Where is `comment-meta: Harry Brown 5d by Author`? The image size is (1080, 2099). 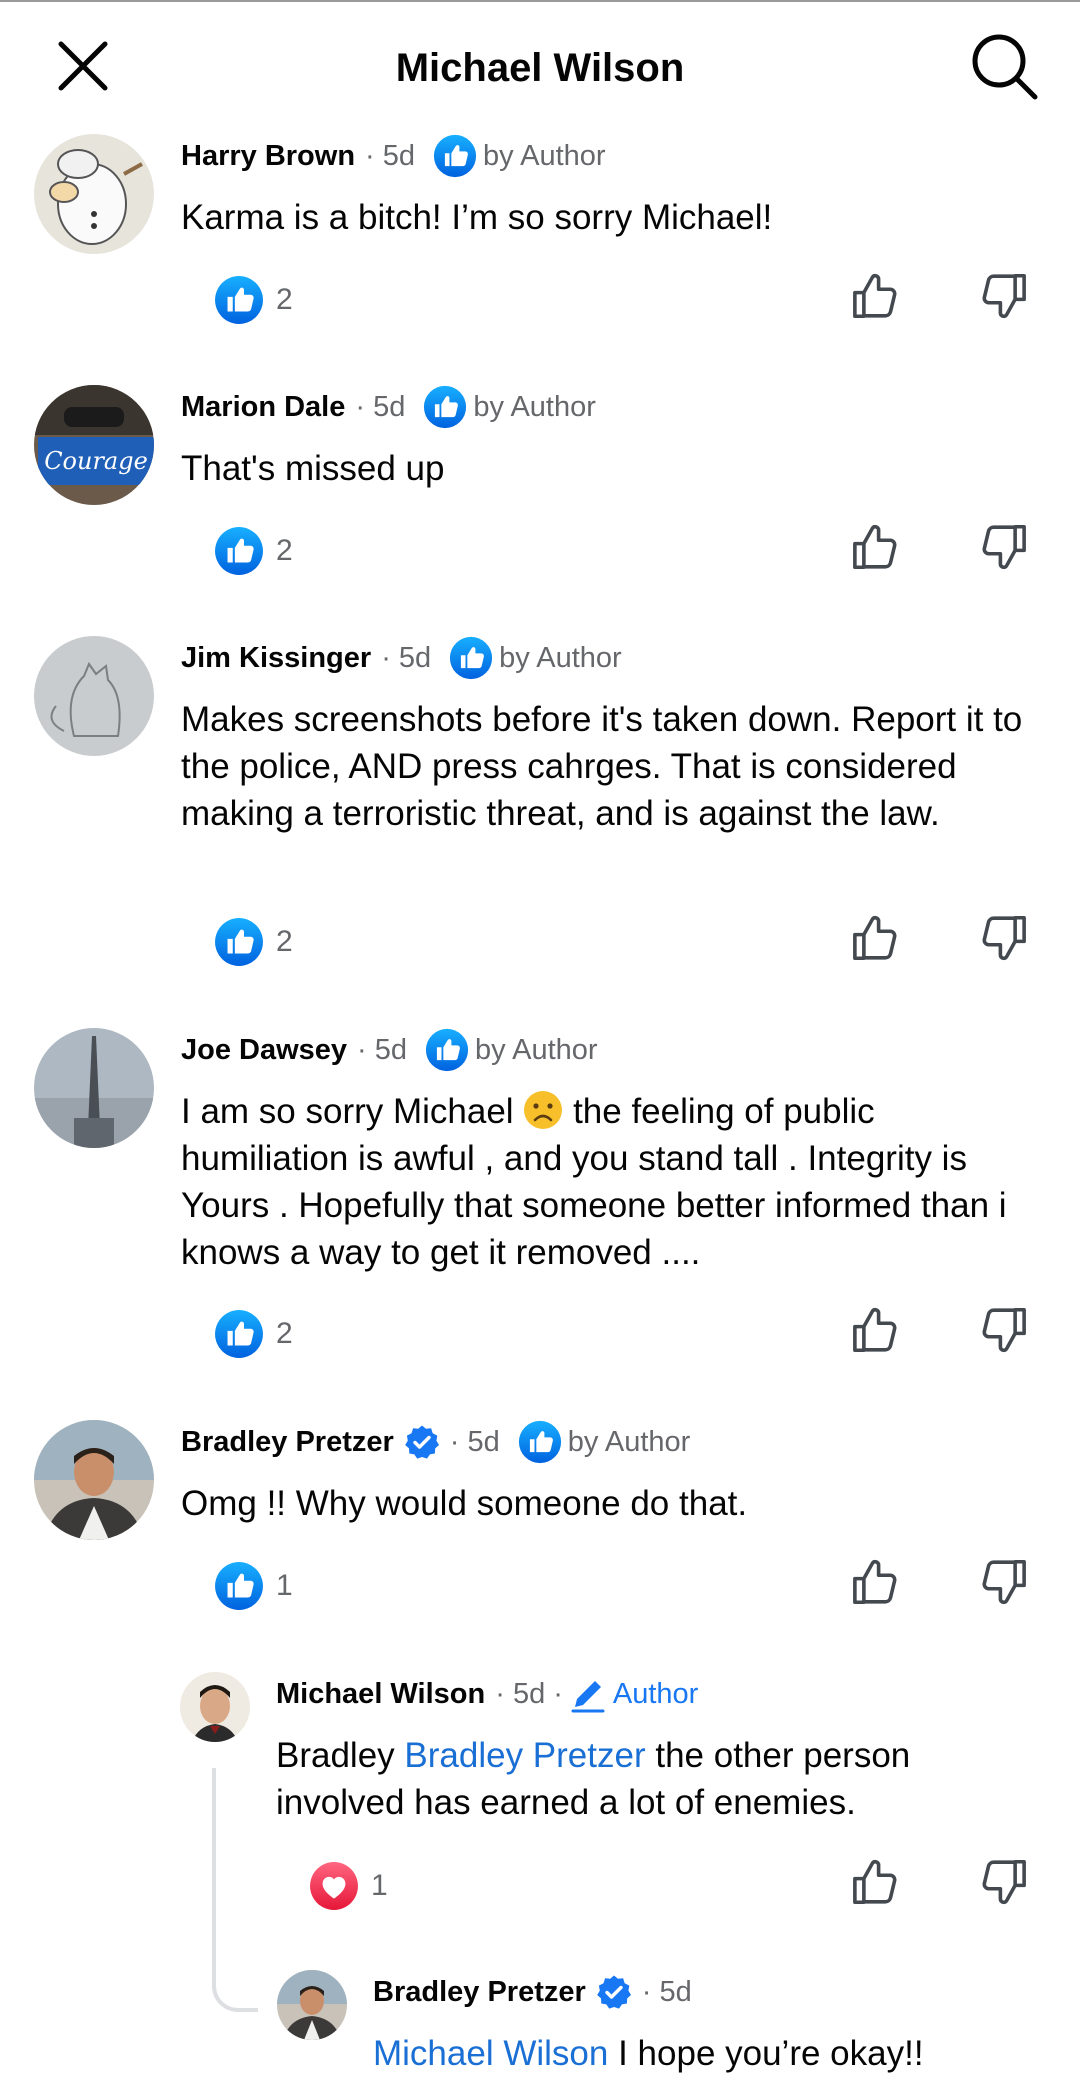
comment-meta: Harry Brown 5d by Author is located at coordinates (393, 156).